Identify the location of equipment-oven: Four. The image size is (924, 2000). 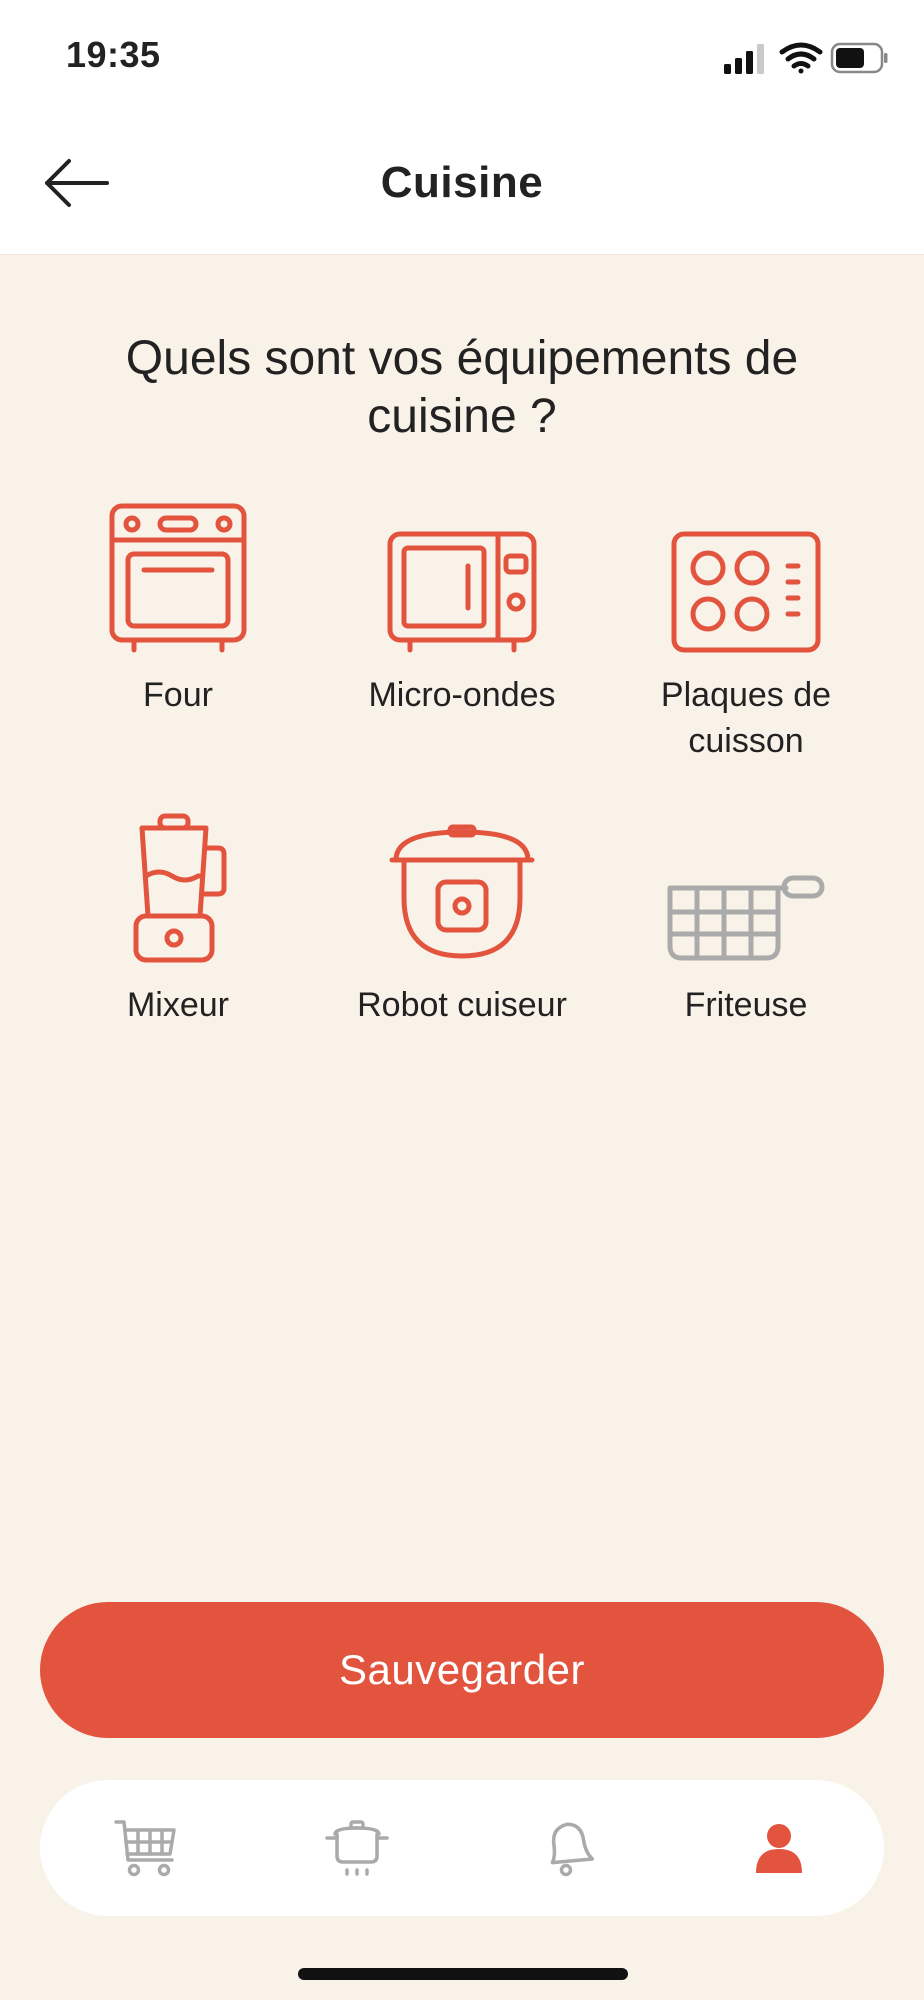
(178, 647).